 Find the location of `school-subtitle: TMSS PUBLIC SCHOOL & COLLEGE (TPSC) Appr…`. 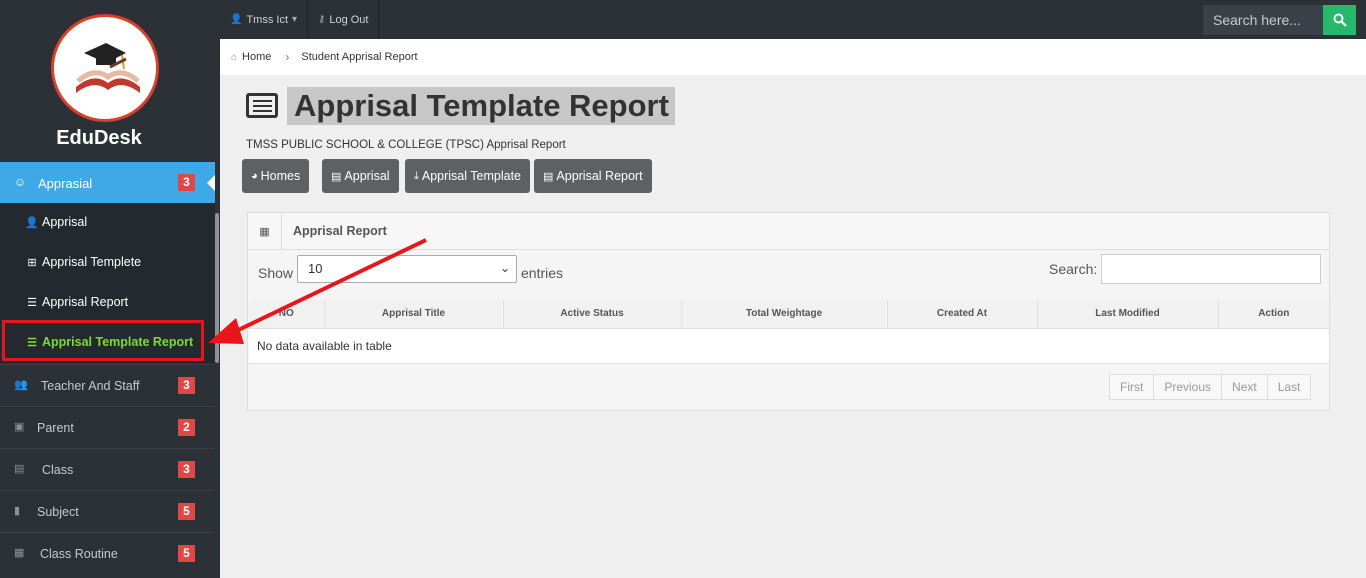

school-subtitle: TMSS PUBLIC SCHOOL & COLLEGE (TPSC) Appr… is located at coordinates (406, 145).